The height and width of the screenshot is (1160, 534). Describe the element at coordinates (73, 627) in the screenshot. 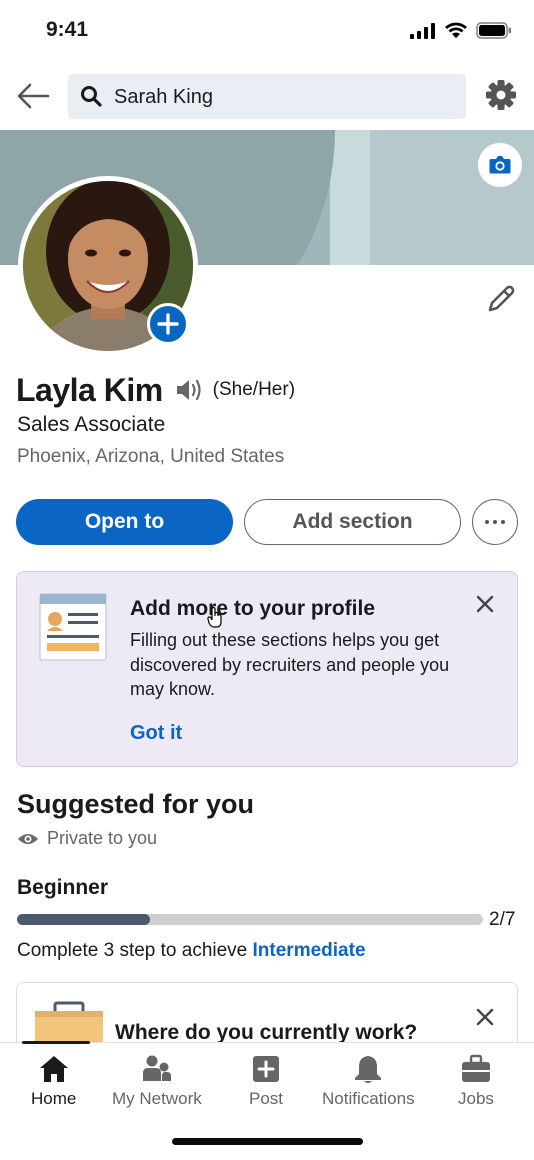

I see `profile-card-icon` at that location.